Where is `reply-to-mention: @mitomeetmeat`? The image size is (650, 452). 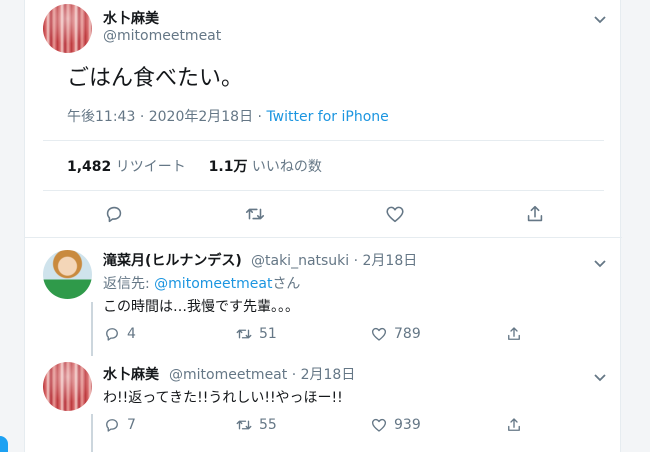
reply-to-mention: @mitomeetmeat is located at coordinates (213, 284).